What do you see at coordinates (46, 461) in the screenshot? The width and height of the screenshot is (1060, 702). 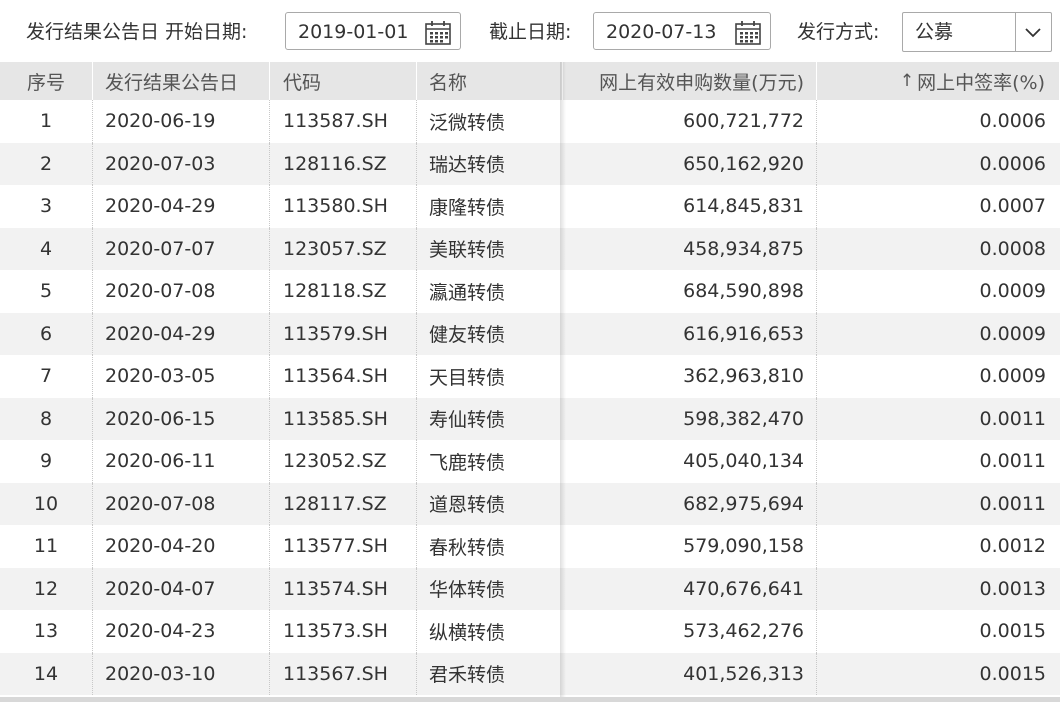 I see `cell-index: 9` at bounding box center [46, 461].